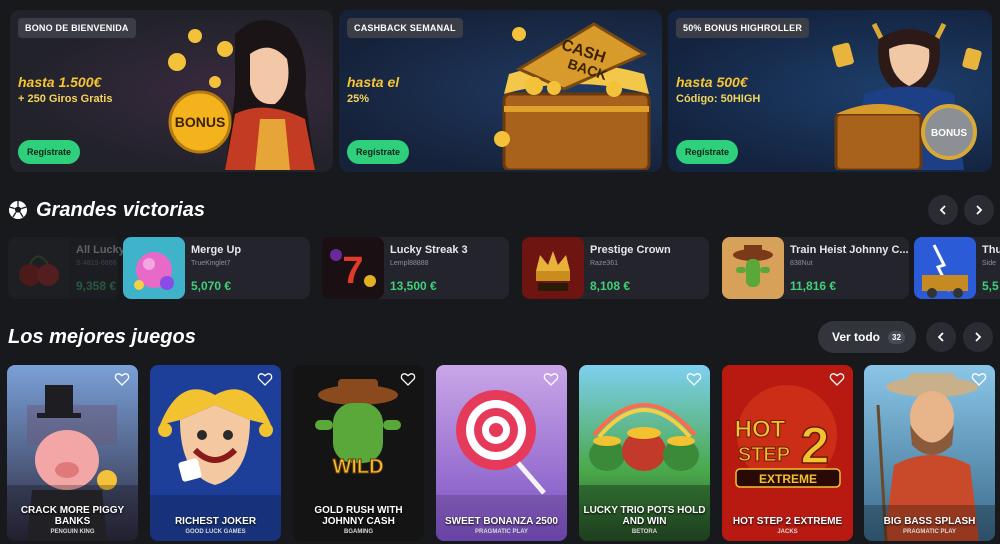  What do you see at coordinates (712, 82) in the screenshot?
I see `promo-amount: hasta 500€` at bounding box center [712, 82].